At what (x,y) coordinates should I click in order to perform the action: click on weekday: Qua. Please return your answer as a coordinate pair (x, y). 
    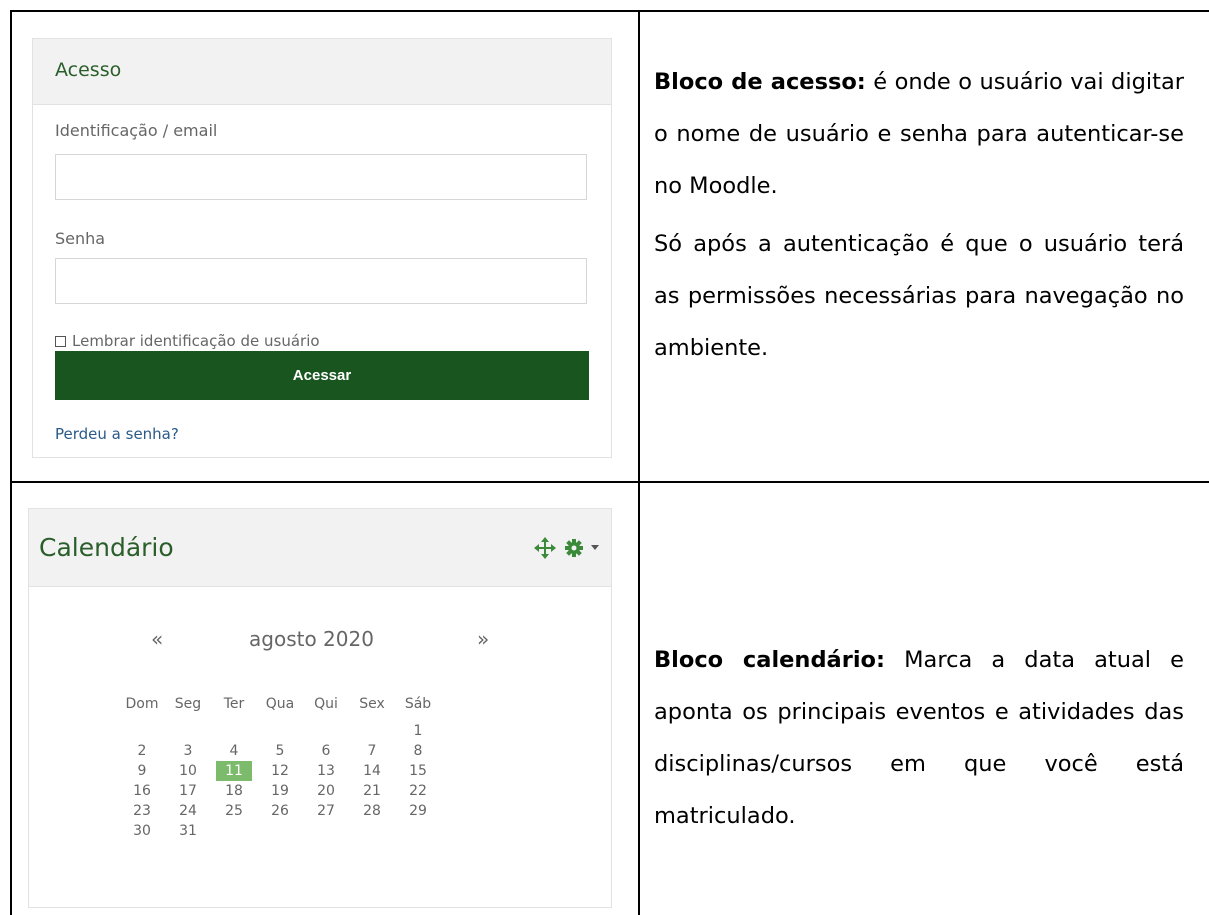
    Looking at the image, I should click on (280, 704).